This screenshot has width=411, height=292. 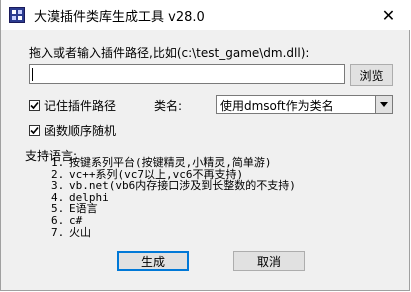 I want to click on chevron-down-icon, so click(x=383, y=104).